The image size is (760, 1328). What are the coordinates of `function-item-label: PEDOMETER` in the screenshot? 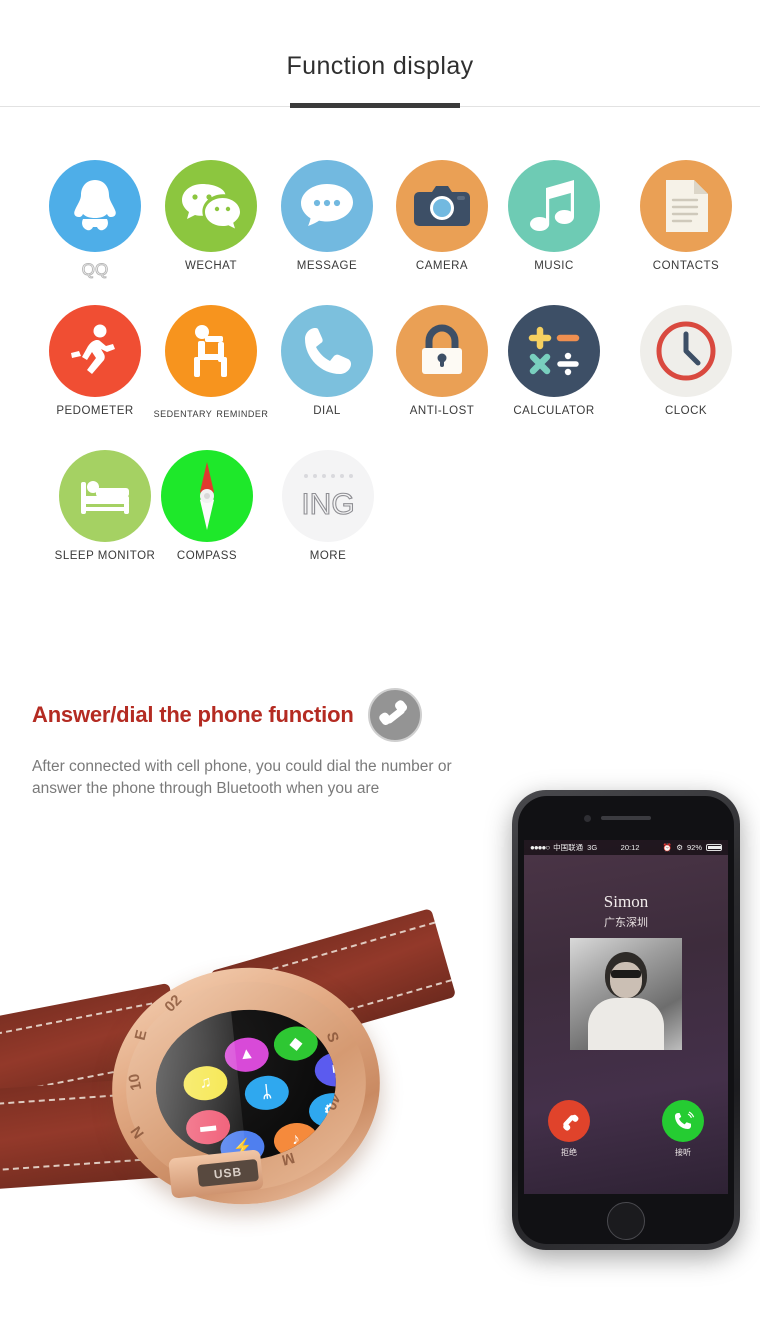 It's located at (95, 411).